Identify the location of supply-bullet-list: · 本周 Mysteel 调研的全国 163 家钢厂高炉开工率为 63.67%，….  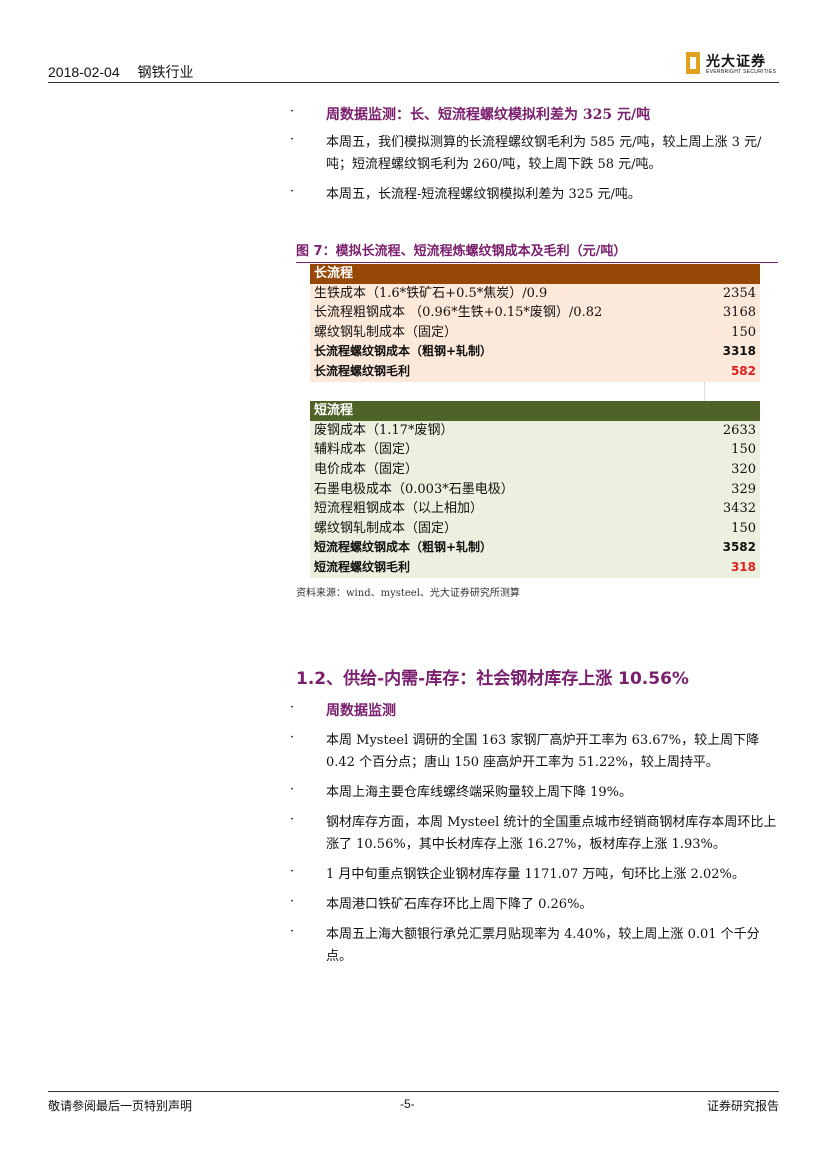
(534, 849).